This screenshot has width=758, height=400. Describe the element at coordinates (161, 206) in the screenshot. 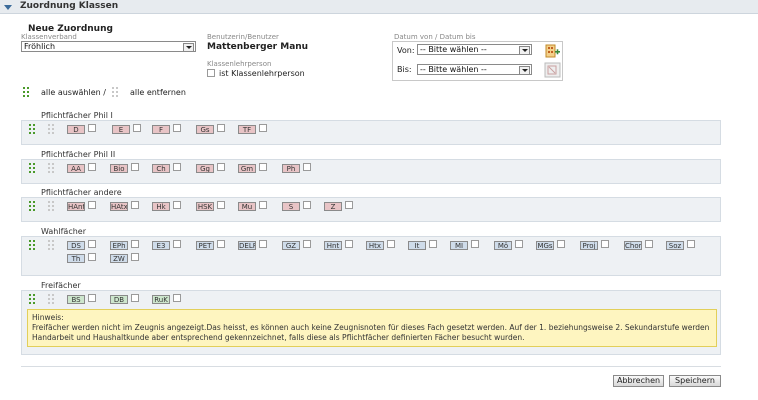

I see `subject-tag: Hk` at that location.